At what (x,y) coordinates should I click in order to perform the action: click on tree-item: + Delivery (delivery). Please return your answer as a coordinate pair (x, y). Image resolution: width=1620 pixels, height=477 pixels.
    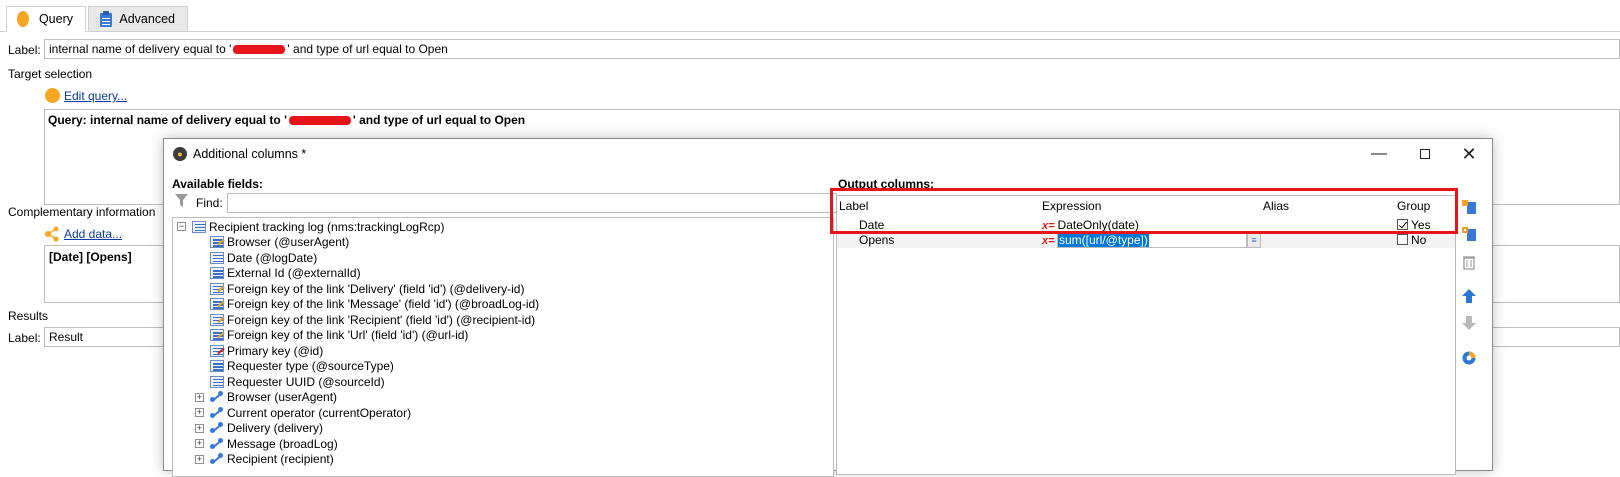
    Looking at the image, I should click on (259, 429).